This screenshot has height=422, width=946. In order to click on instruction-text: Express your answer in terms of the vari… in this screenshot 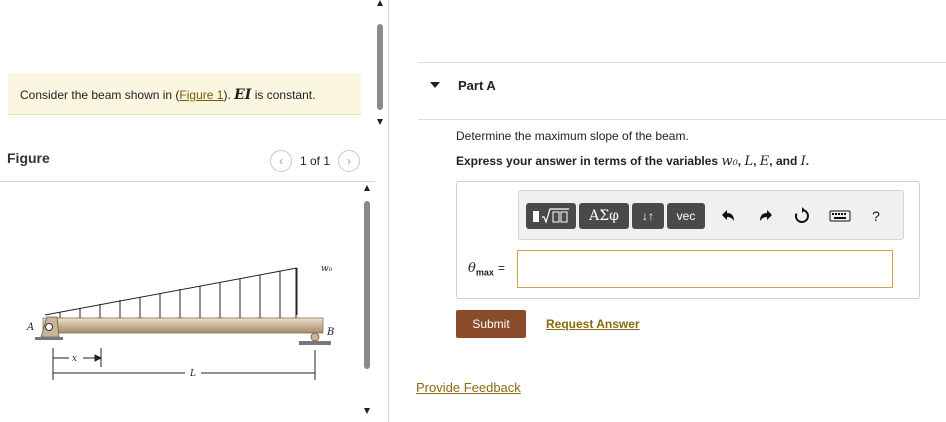, I will do `click(633, 161)`.